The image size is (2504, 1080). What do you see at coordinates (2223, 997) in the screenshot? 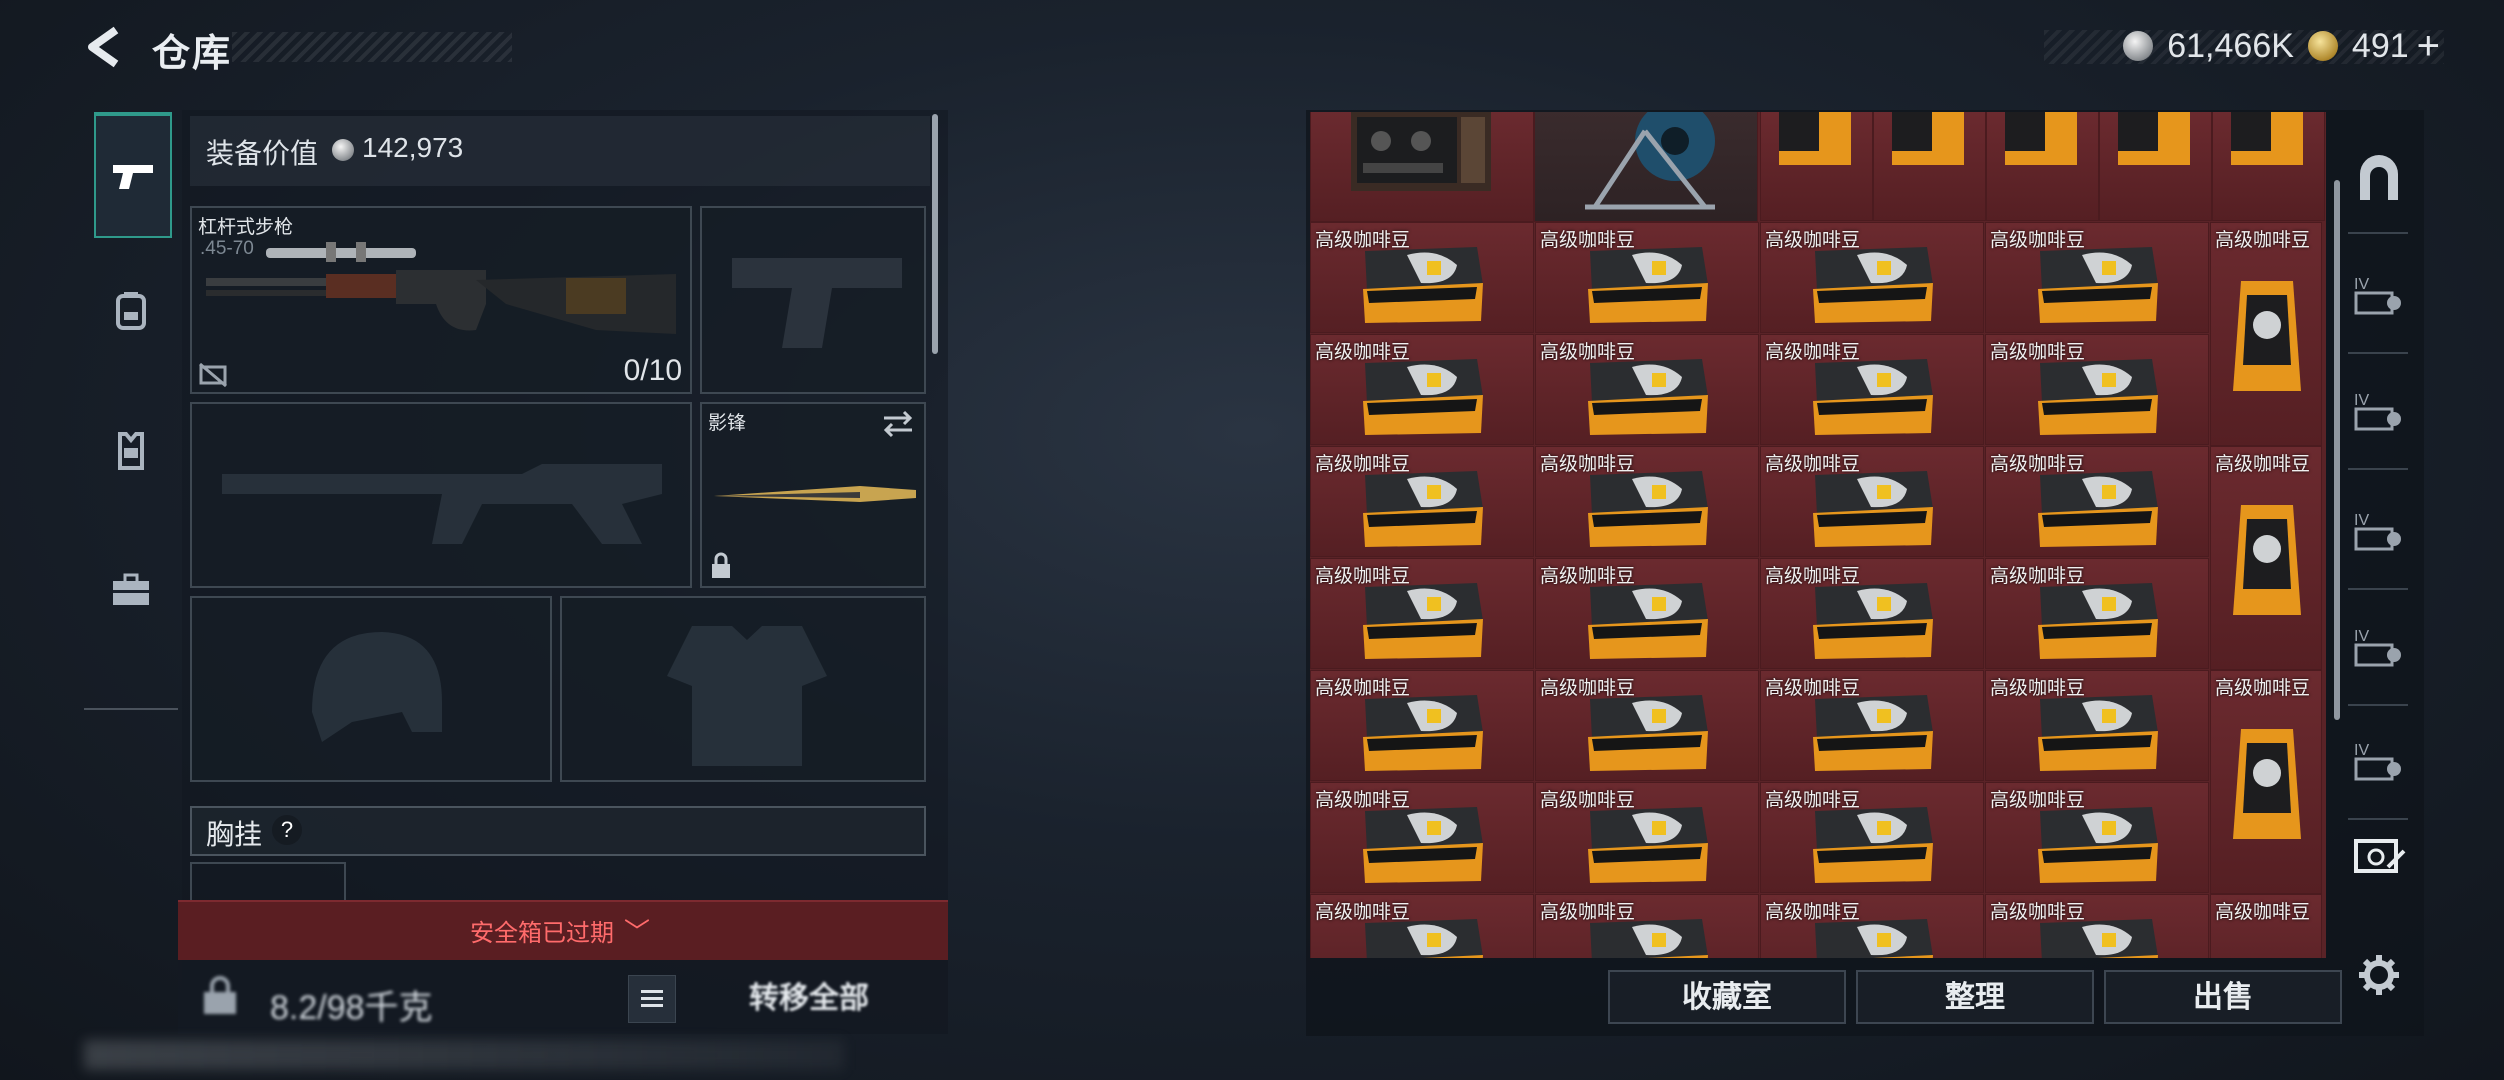
I see `sell-button: 出售` at bounding box center [2223, 997].